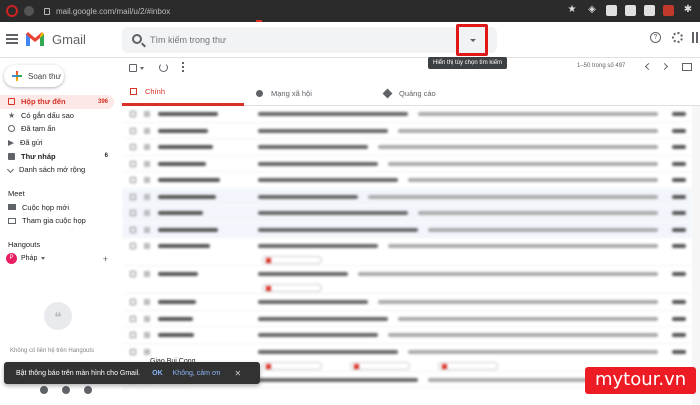  What do you see at coordinates (664, 66) in the screenshot?
I see `chevron-right-icon` at bounding box center [664, 66].